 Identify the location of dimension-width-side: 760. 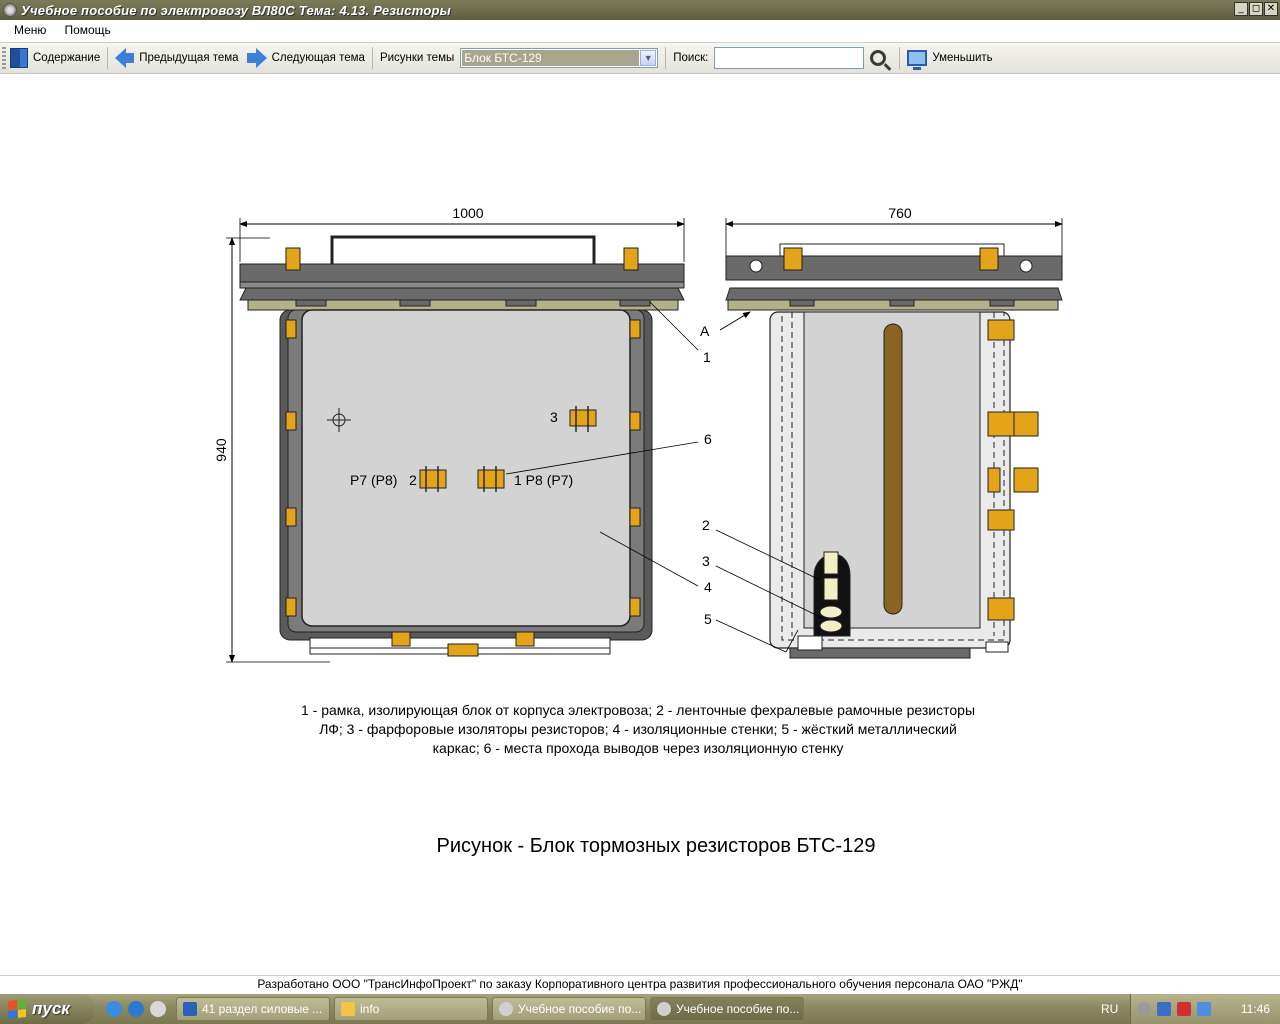
(900, 213).